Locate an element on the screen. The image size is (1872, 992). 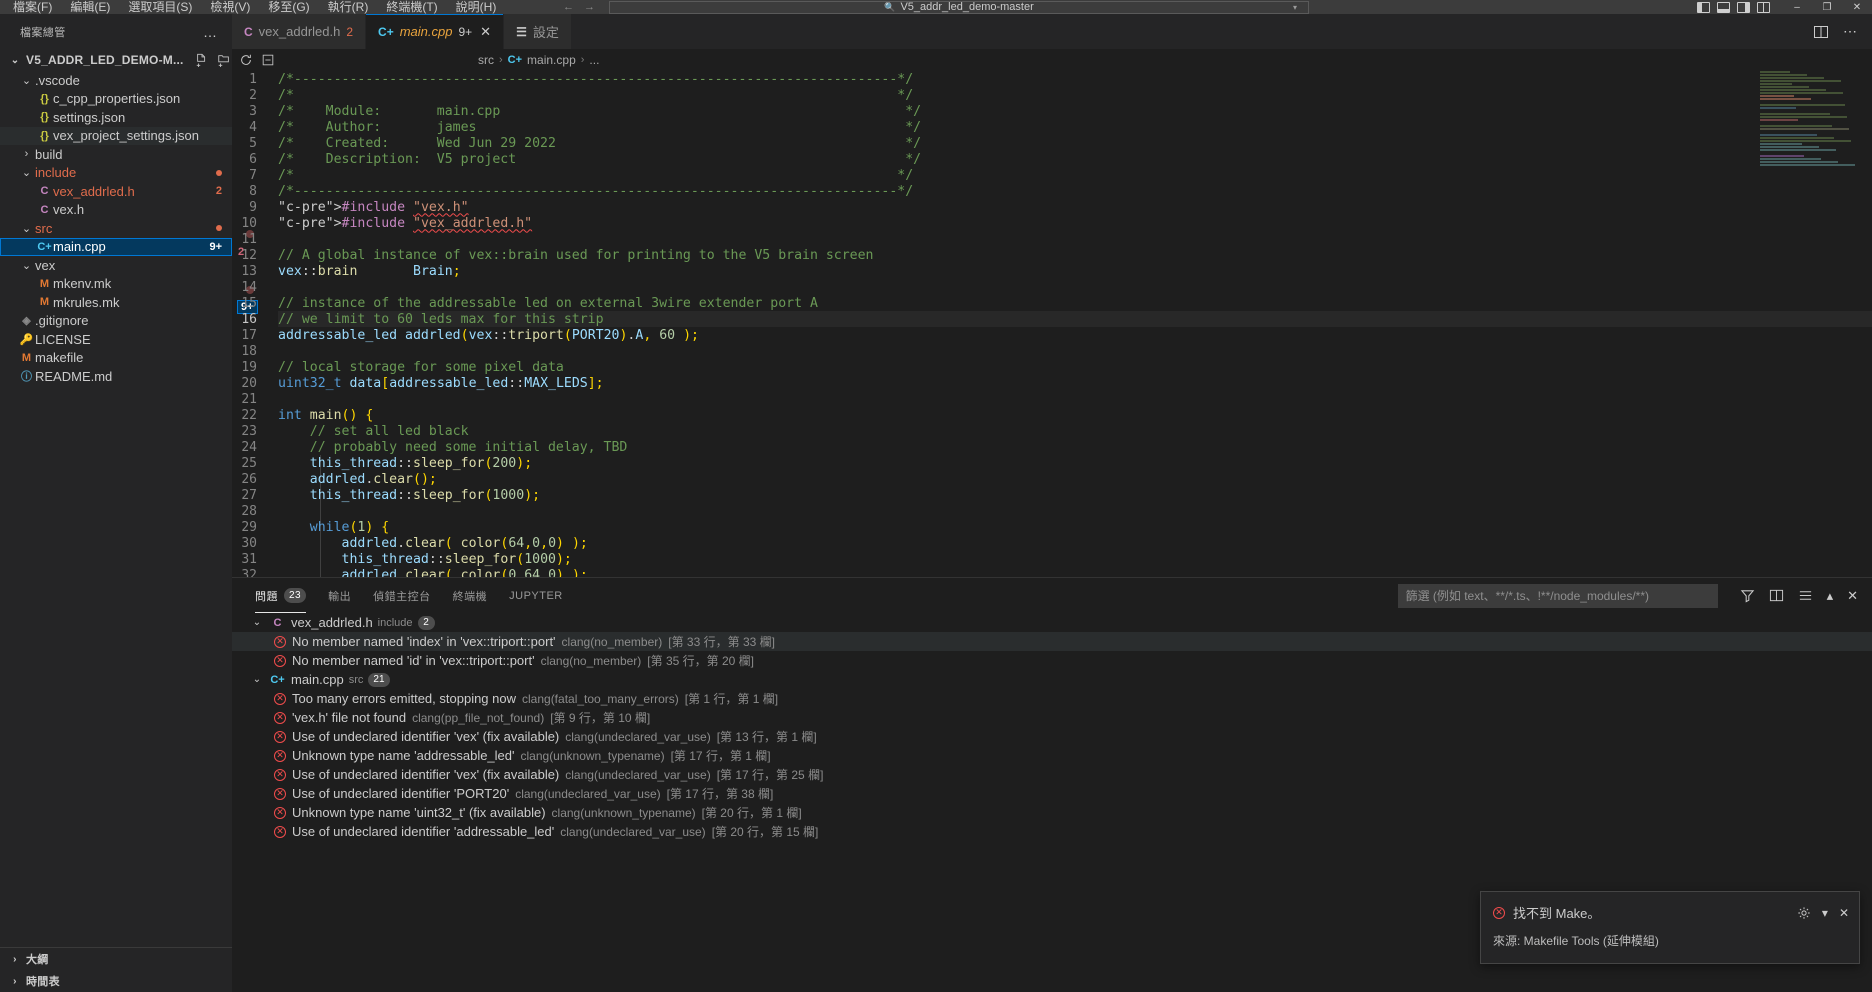
toggle-panel-icon is located at coordinates (1723, 7).